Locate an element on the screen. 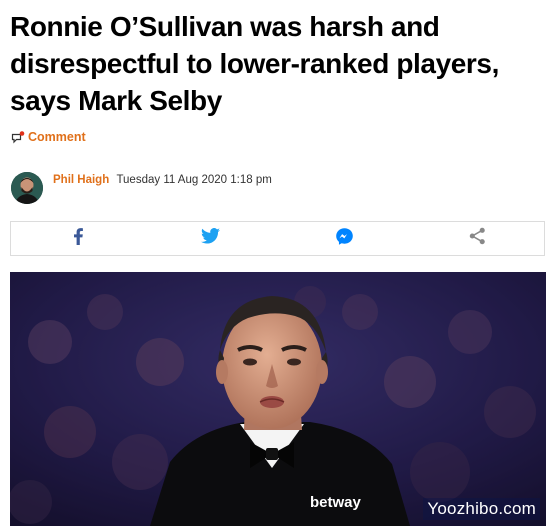  comment-label: Comment is located at coordinates (57, 137).